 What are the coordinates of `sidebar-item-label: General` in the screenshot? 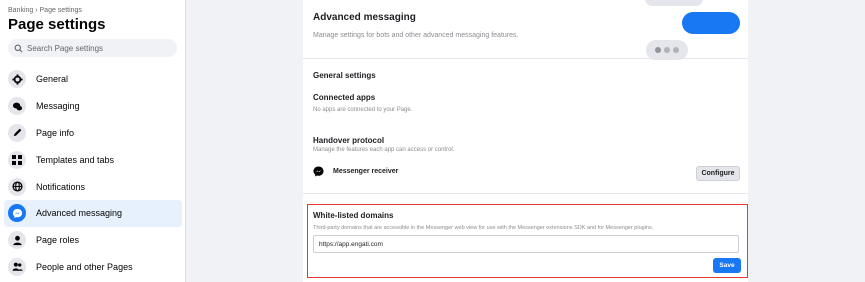 It's located at (52, 79).